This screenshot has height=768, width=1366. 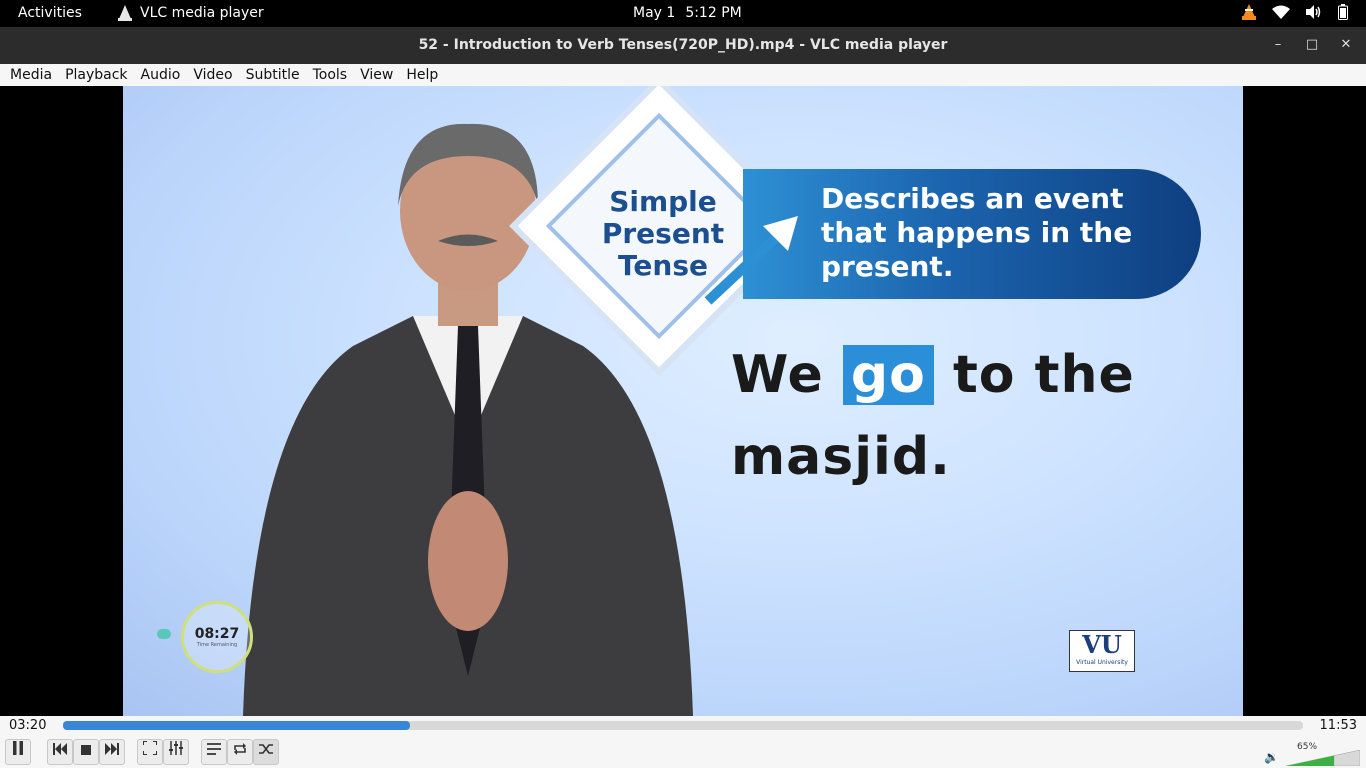 I want to click on countdown-timer: 08:27 Time Remaining, so click(x=217, y=637).